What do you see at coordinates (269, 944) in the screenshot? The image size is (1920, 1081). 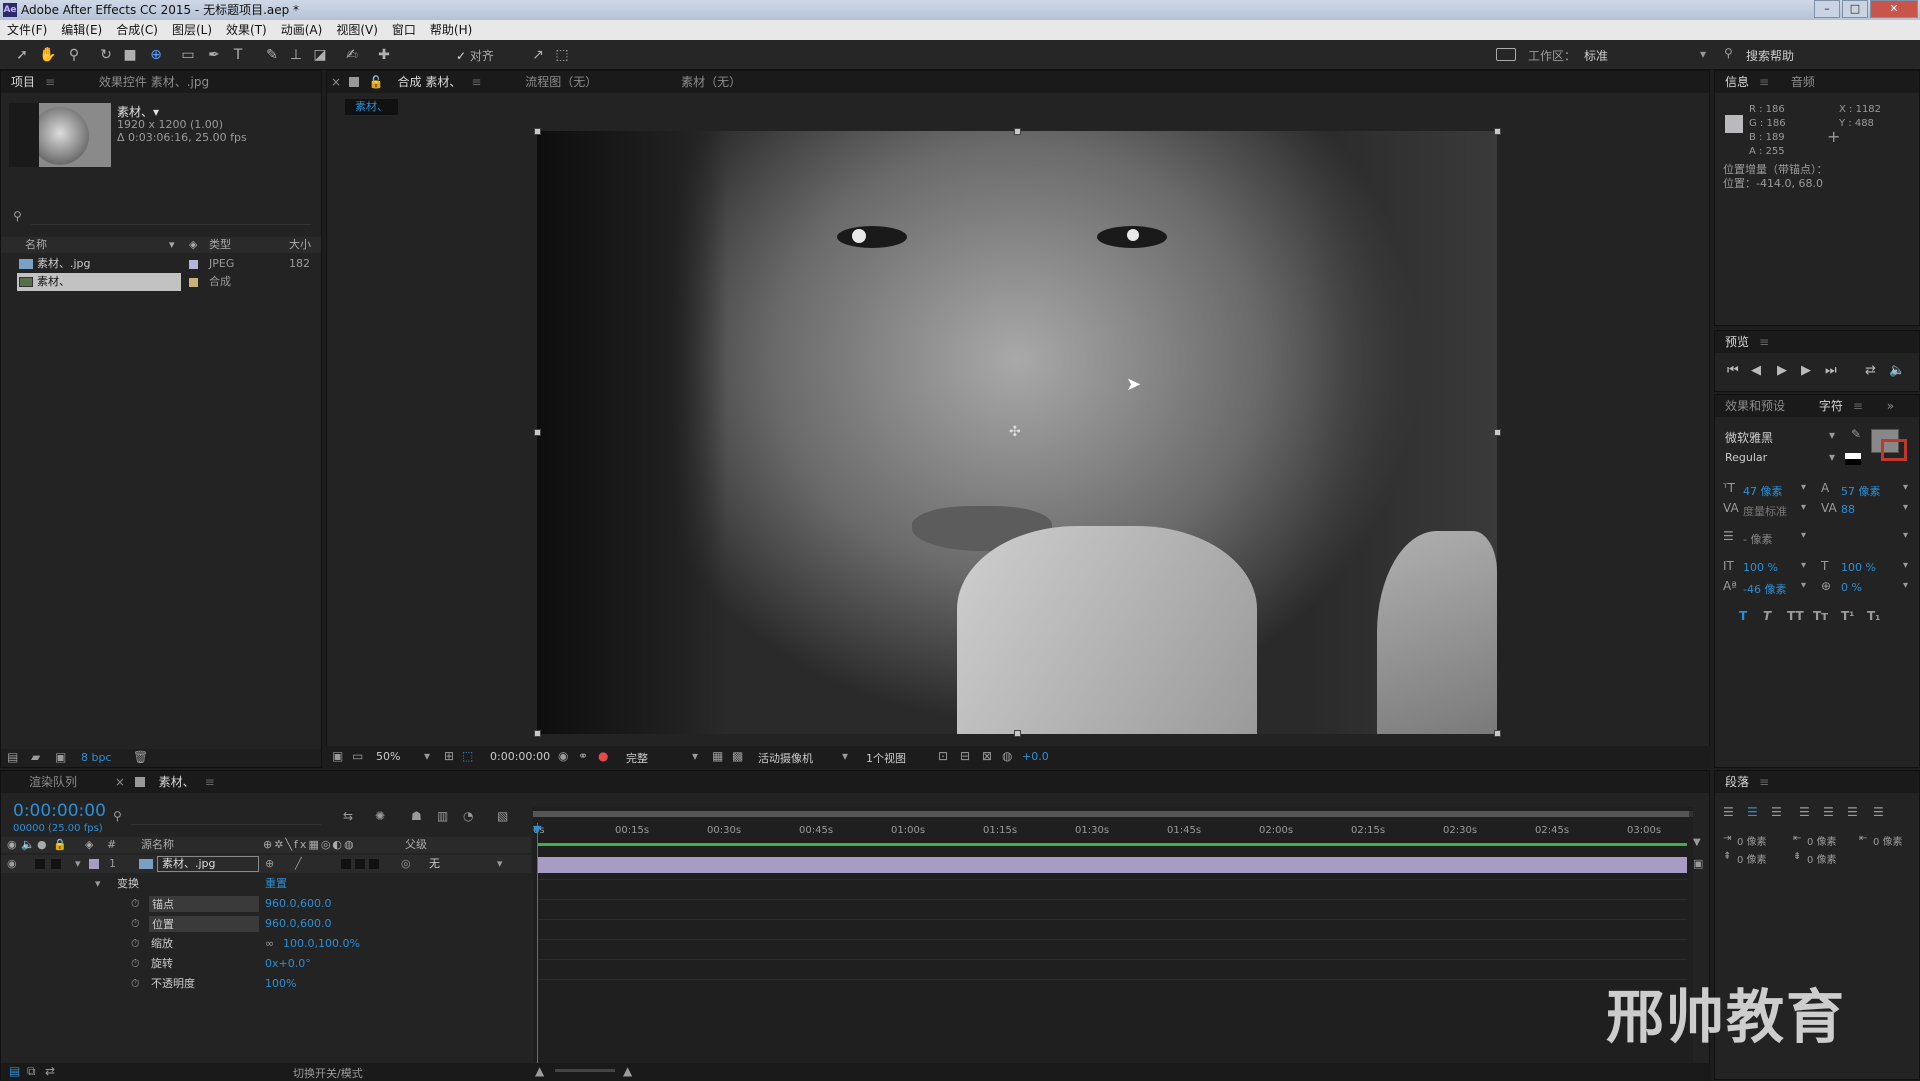 I see `constrain-proportions-icon: ∞` at bounding box center [269, 944].